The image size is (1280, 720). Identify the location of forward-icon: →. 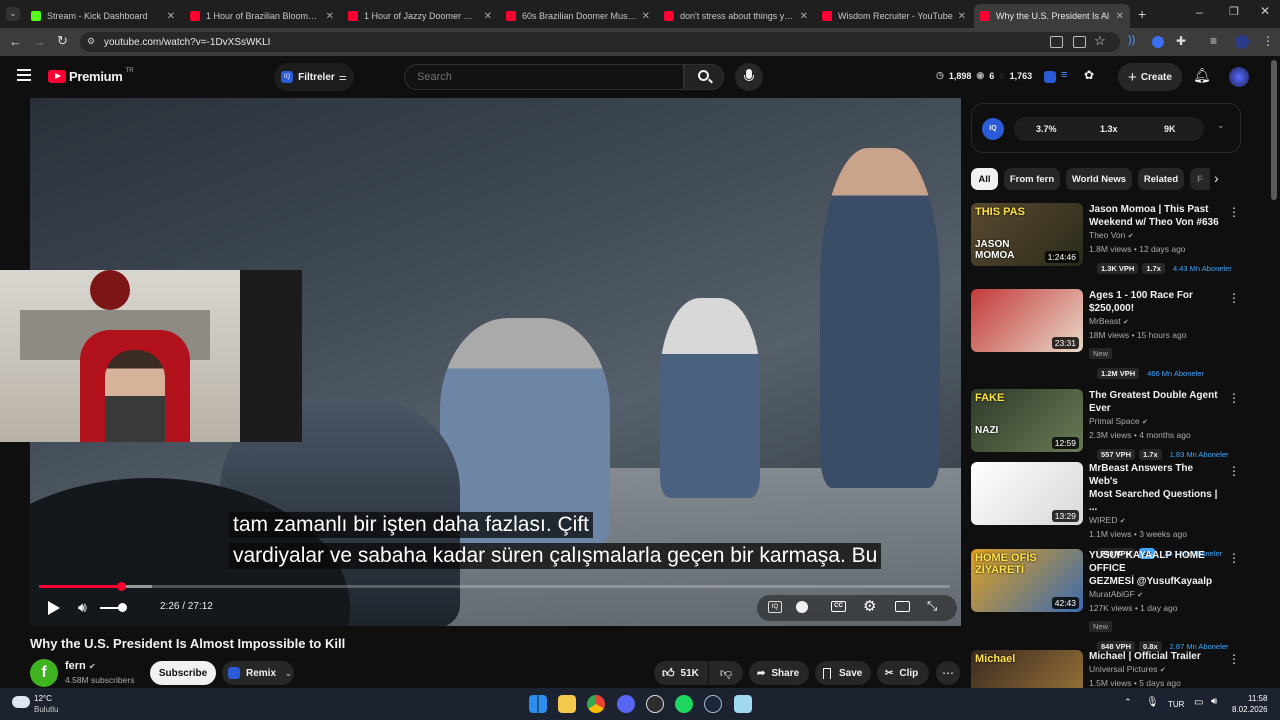
(39, 41).